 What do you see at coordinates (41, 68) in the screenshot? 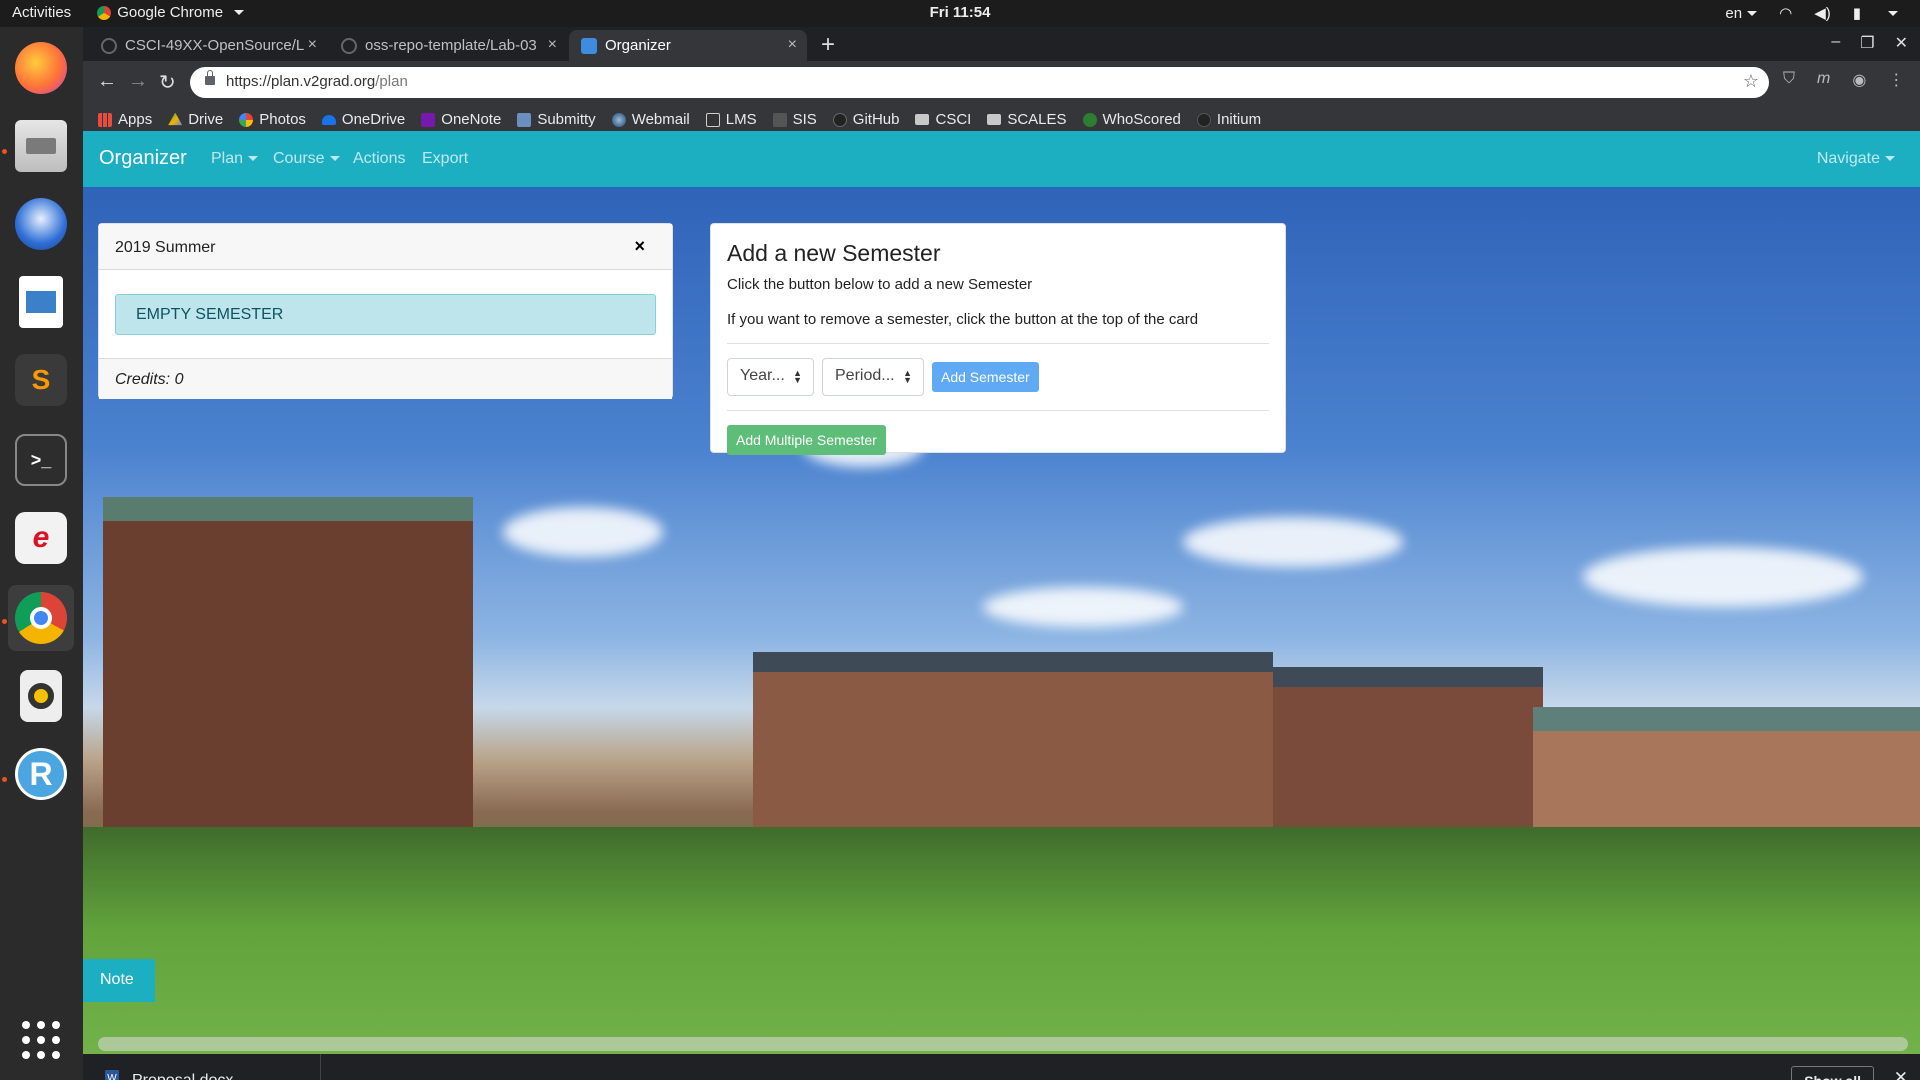
I see `dock-firefox` at bounding box center [41, 68].